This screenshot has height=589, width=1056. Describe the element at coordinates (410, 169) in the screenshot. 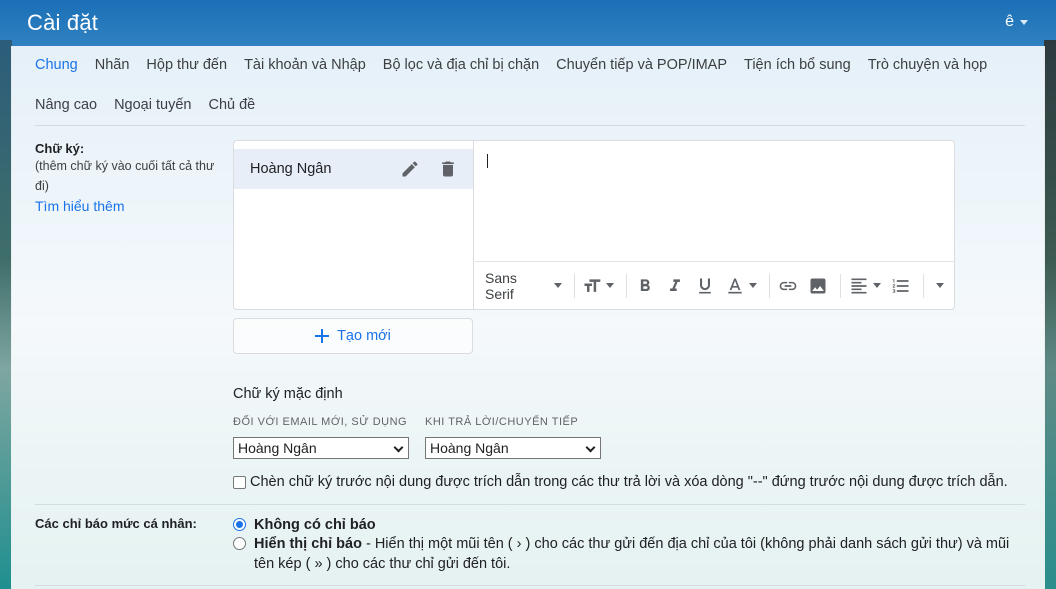

I see `edit-icon` at that location.